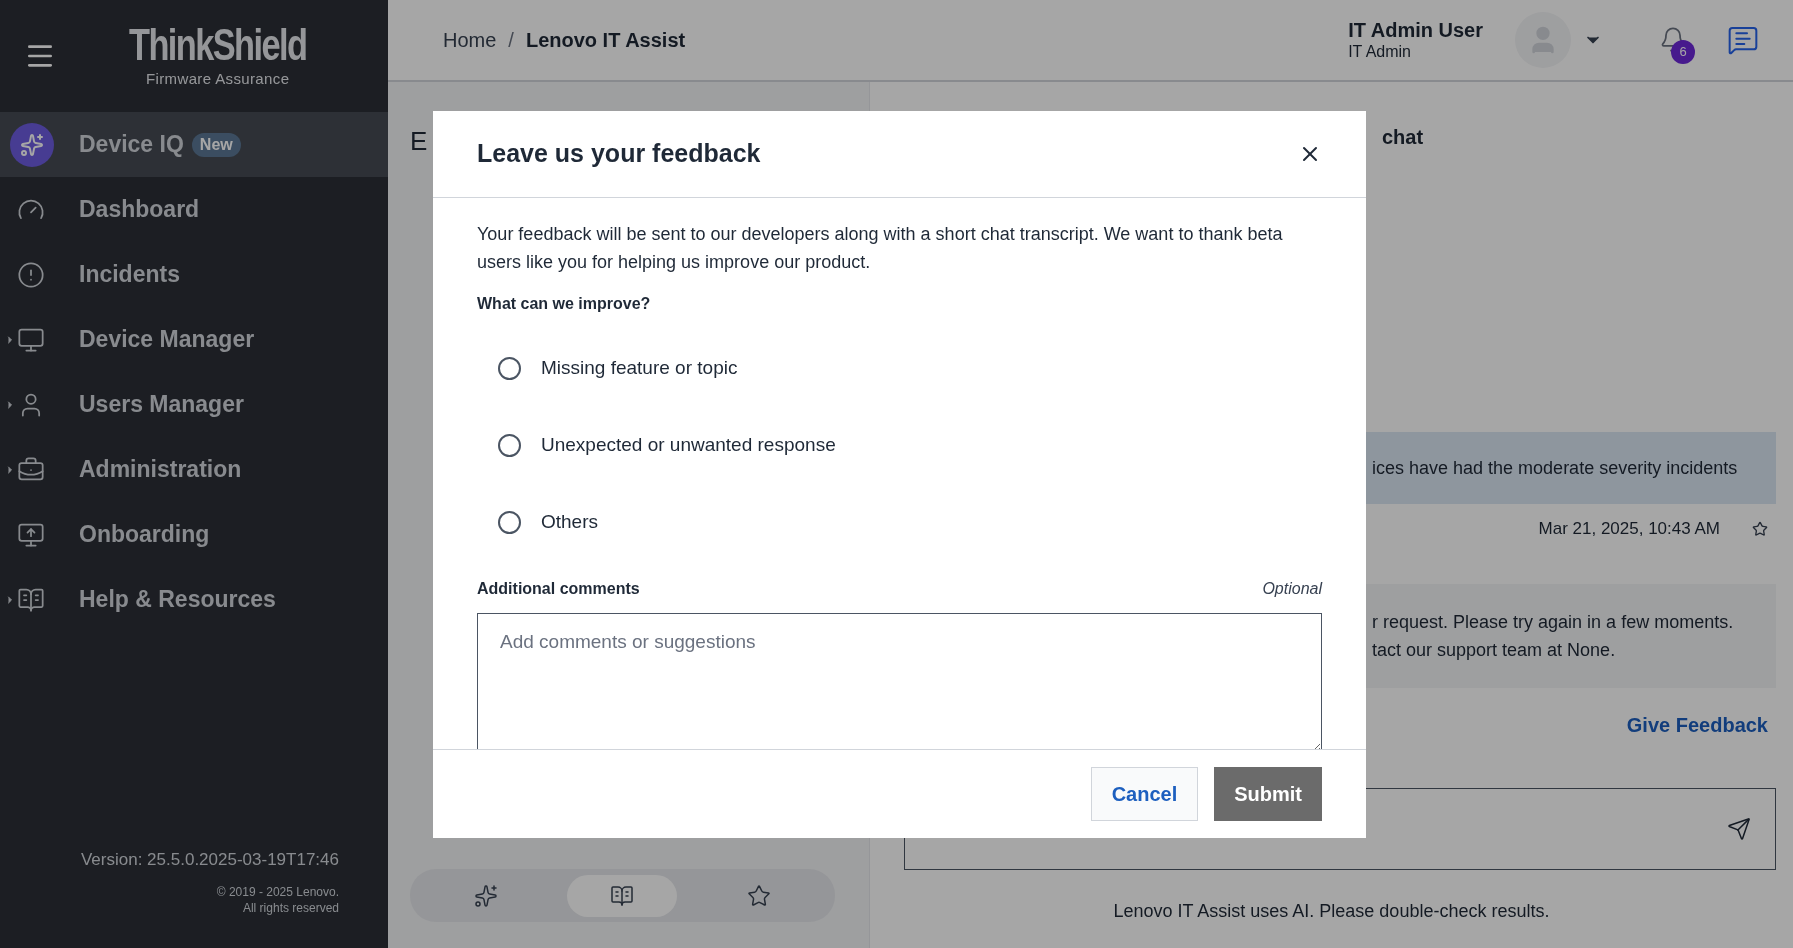 The height and width of the screenshot is (948, 1793). What do you see at coordinates (218, 44) in the screenshot?
I see `logo-title: ThinkShield` at bounding box center [218, 44].